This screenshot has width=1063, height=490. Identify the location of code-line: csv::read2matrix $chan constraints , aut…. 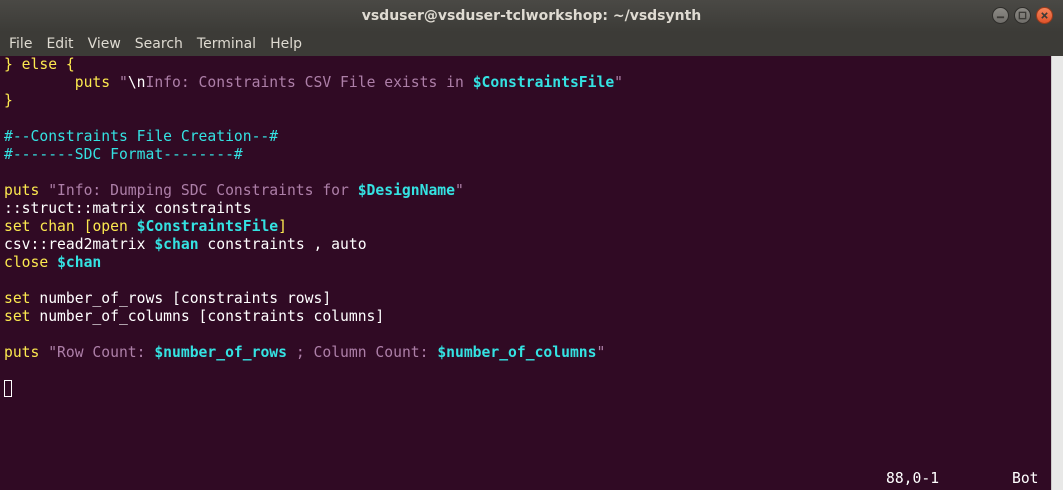
(185, 244).